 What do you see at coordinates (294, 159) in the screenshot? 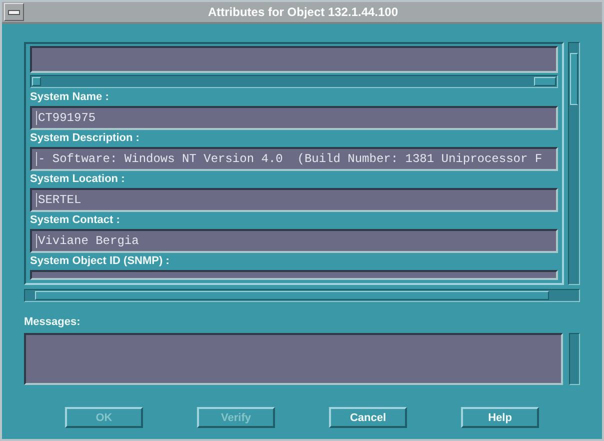
I see `input-field: - Software: Windows NT Version 4.0 (Build Number: 1381 Uniprocessor F` at bounding box center [294, 159].